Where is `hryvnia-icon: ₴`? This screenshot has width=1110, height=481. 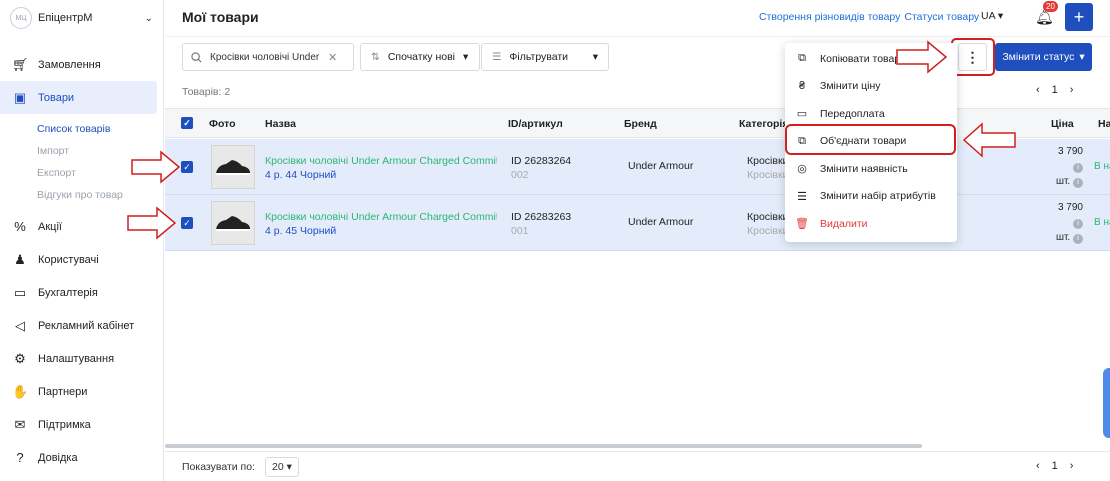 hryvnia-icon: ₴ is located at coordinates (802, 86).